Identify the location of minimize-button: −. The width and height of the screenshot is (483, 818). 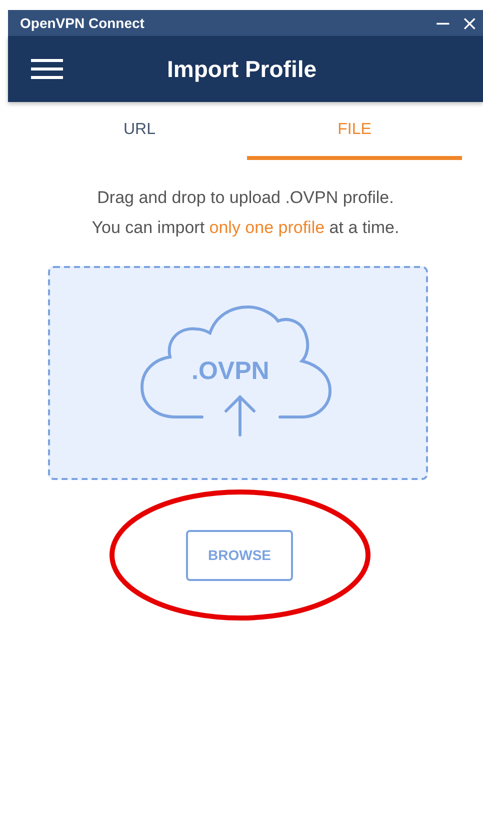
(442, 23).